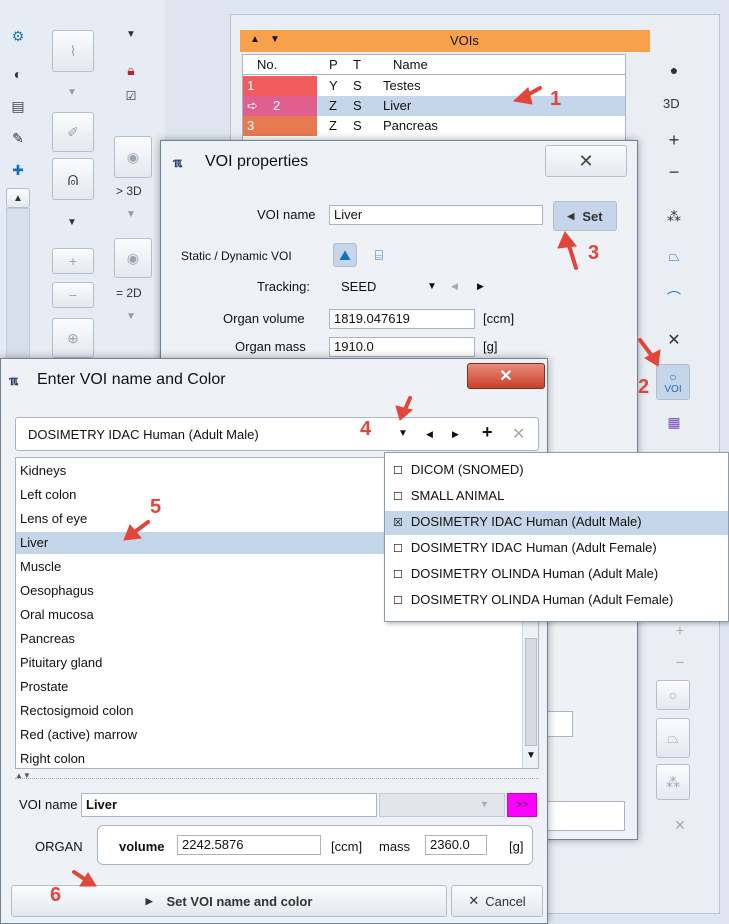  What do you see at coordinates (18, 198) in the screenshot?
I see `side-scroll-up: ▲` at bounding box center [18, 198].